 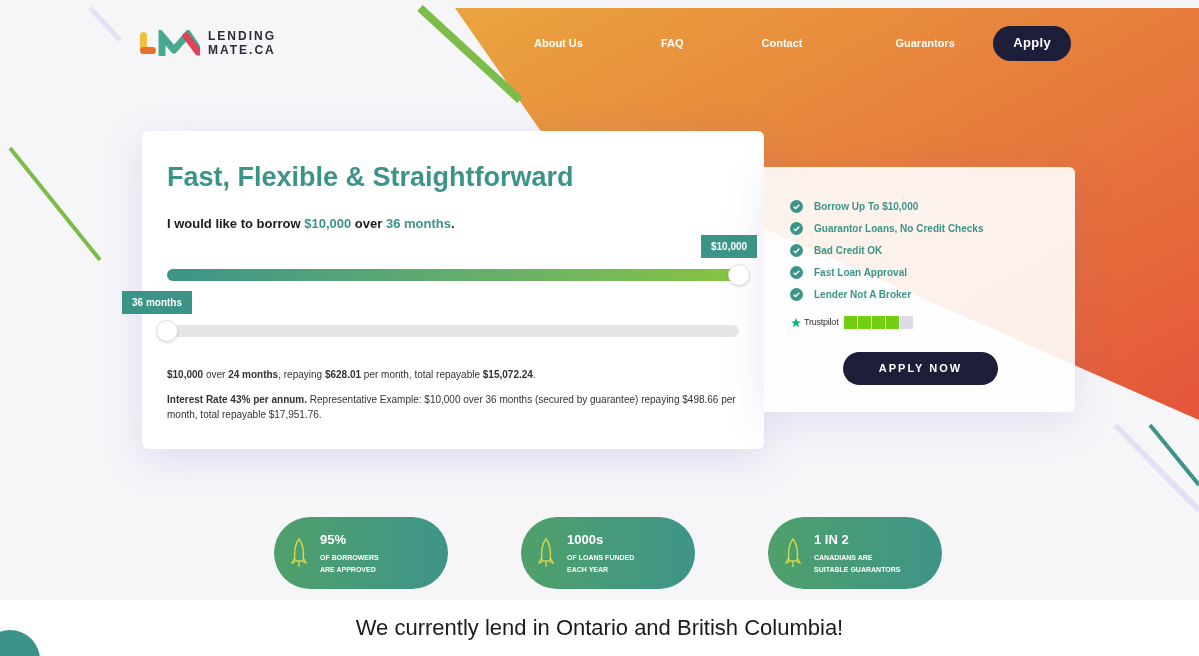 I want to click on logo: LENDING MATE.CA, so click(x=208, y=43).